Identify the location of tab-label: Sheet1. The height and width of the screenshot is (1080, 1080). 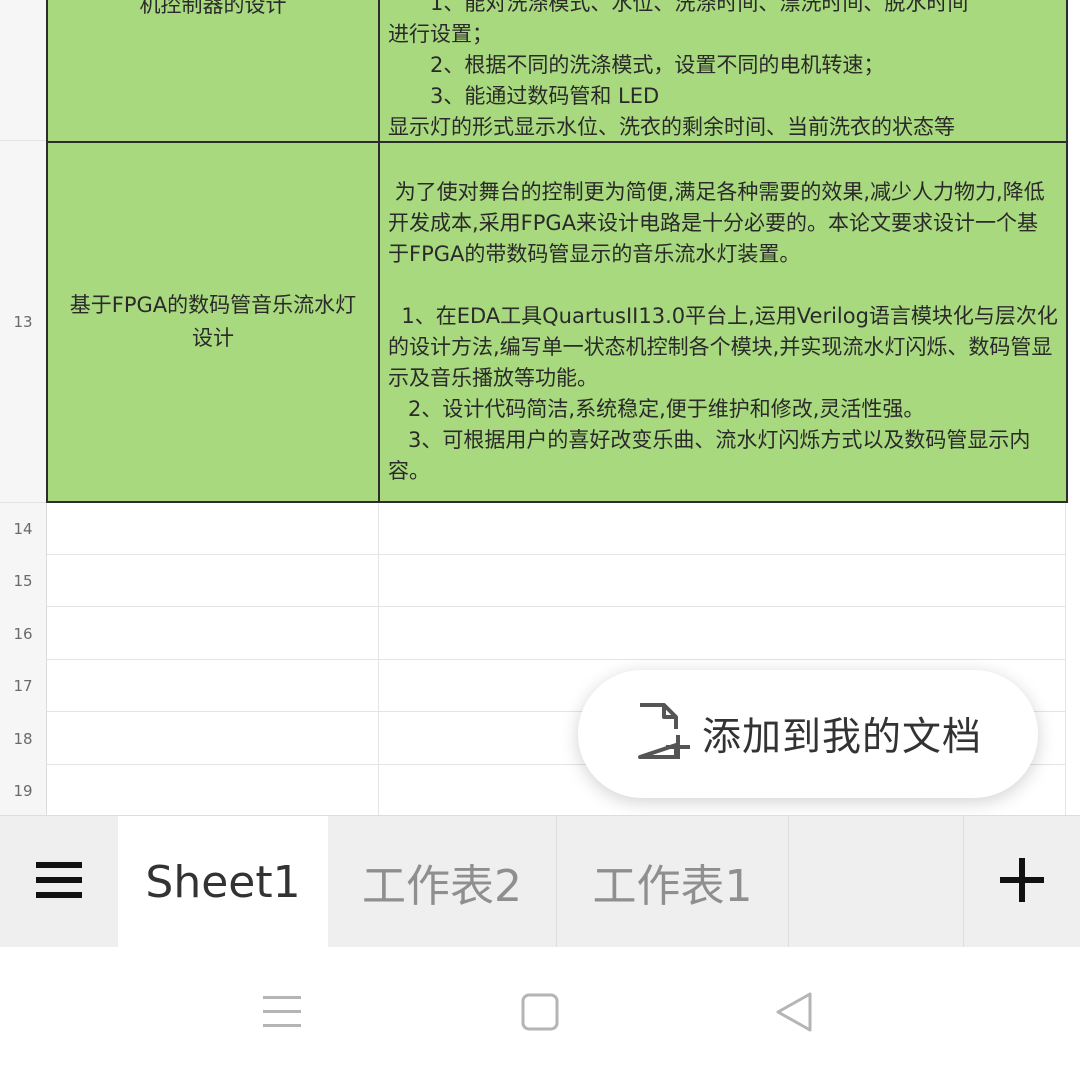
(223, 882).